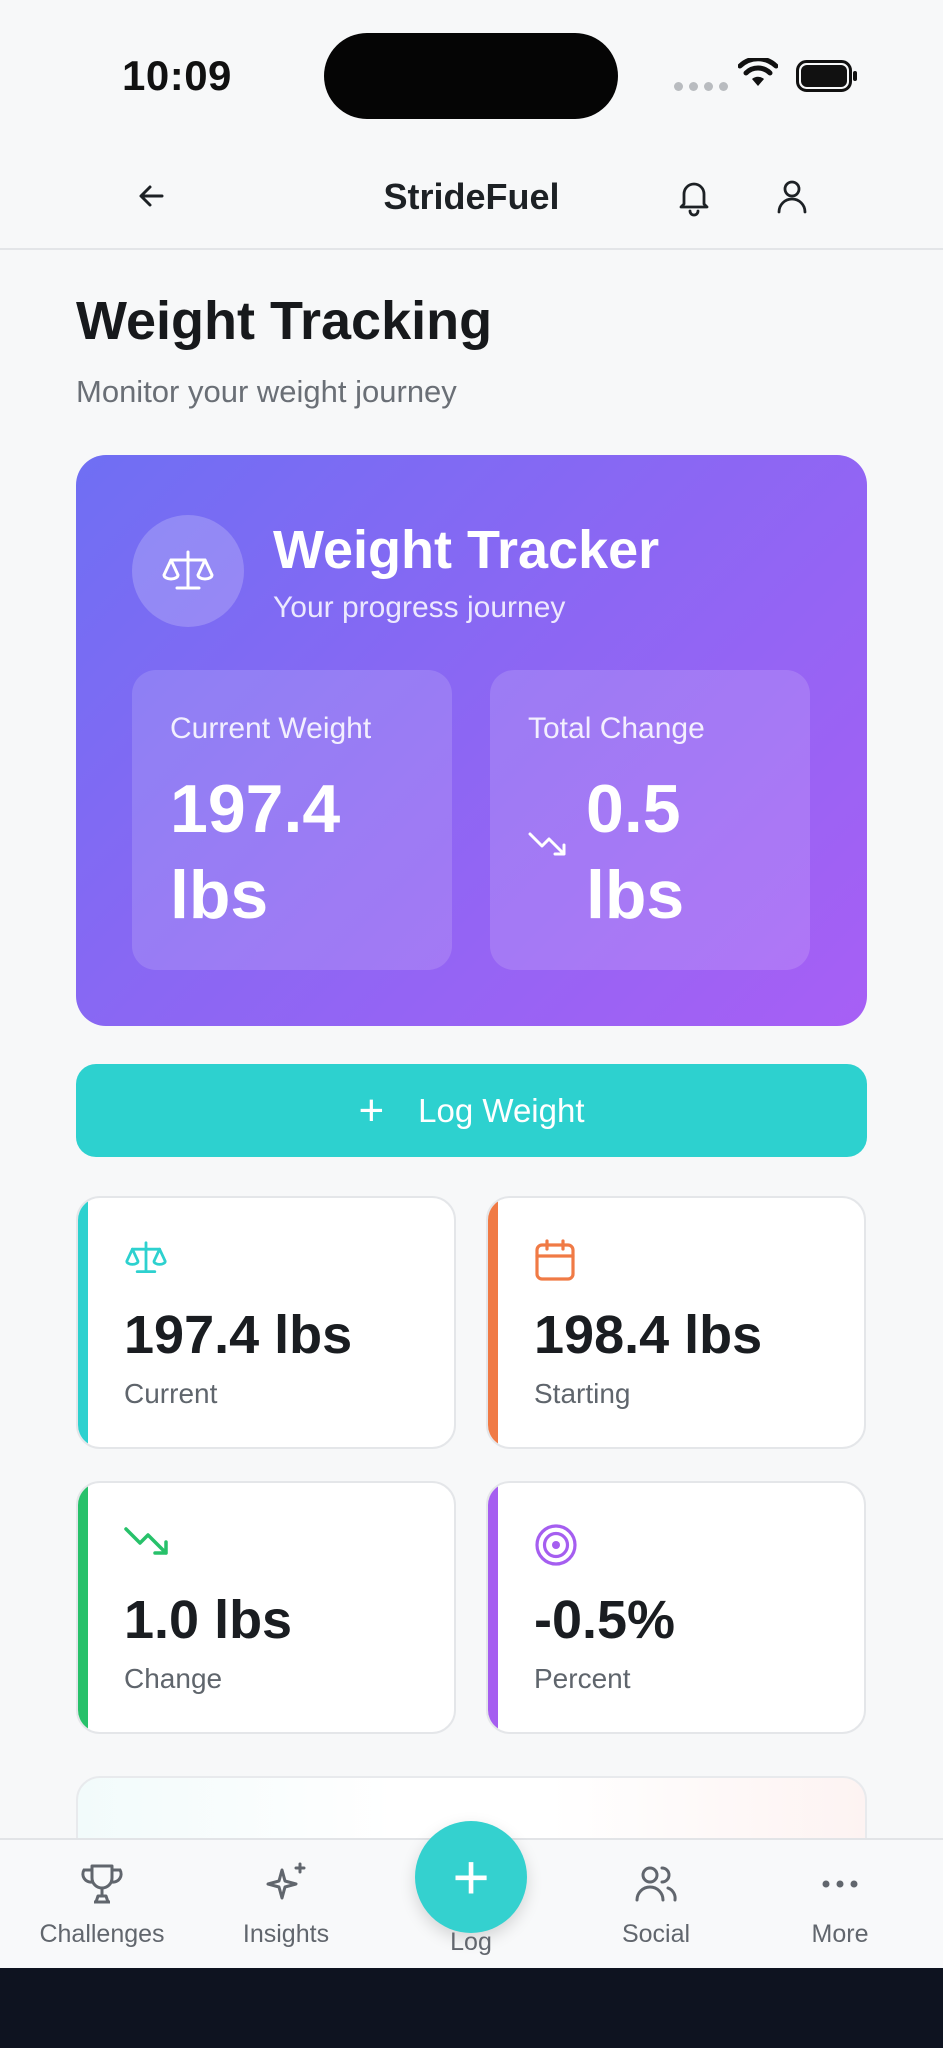 The image size is (943, 2048). I want to click on calendar-icon, so click(555, 1260).